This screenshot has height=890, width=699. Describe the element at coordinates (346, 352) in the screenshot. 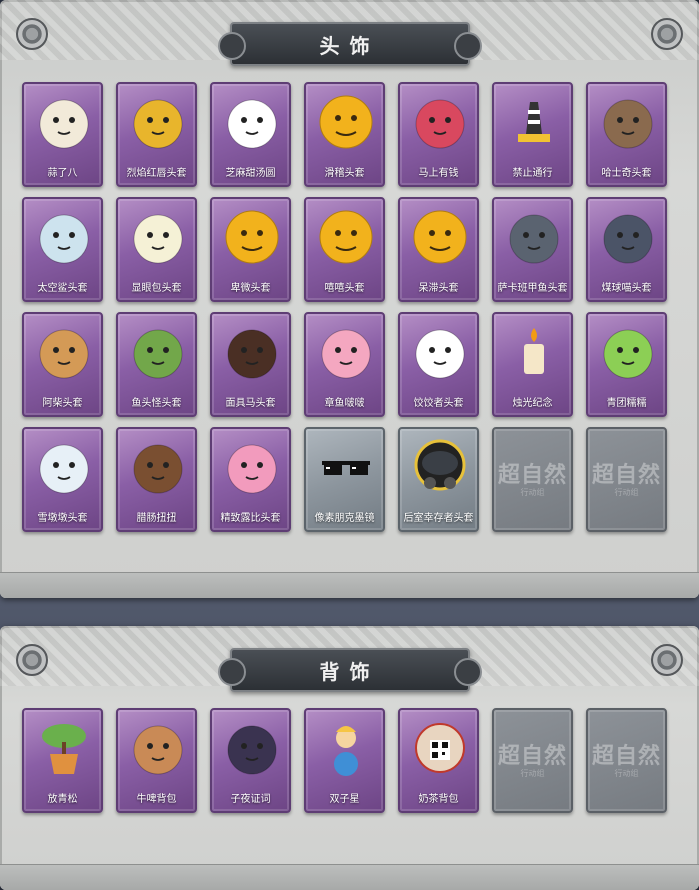

I see `pink-octopus-icon` at that location.